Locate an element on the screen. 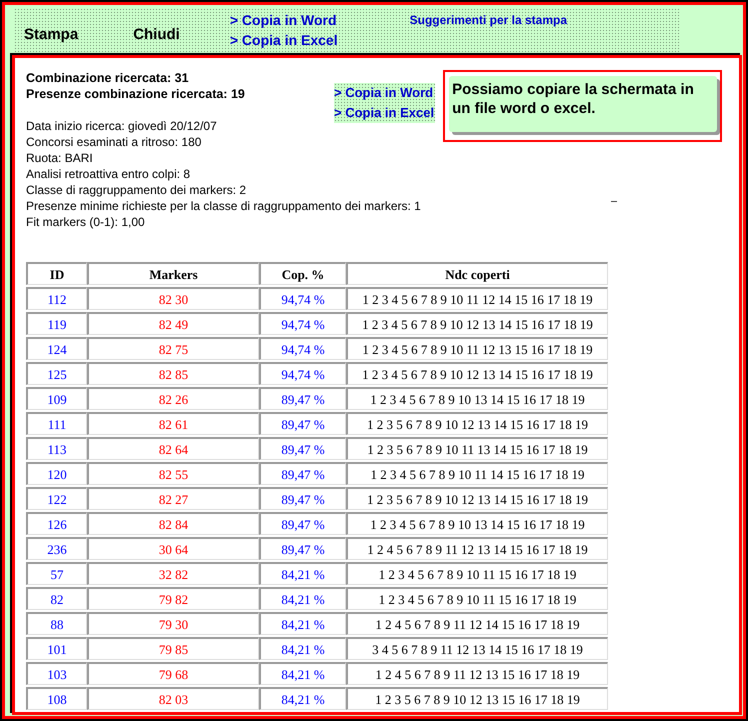 The width and height of the screenshot is (748, 721). table-cell: 122 is located at coordinates (56, 498).